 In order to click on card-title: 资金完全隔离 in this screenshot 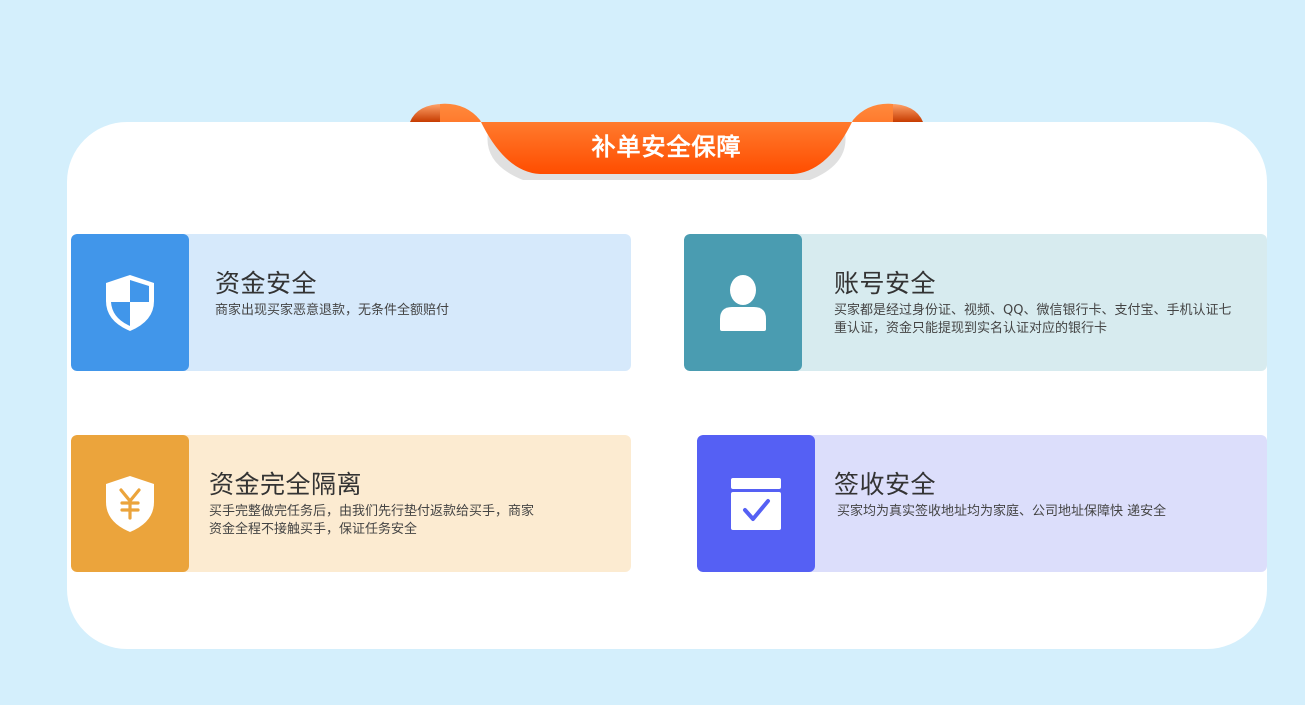, I will do `click(286, 484)`.